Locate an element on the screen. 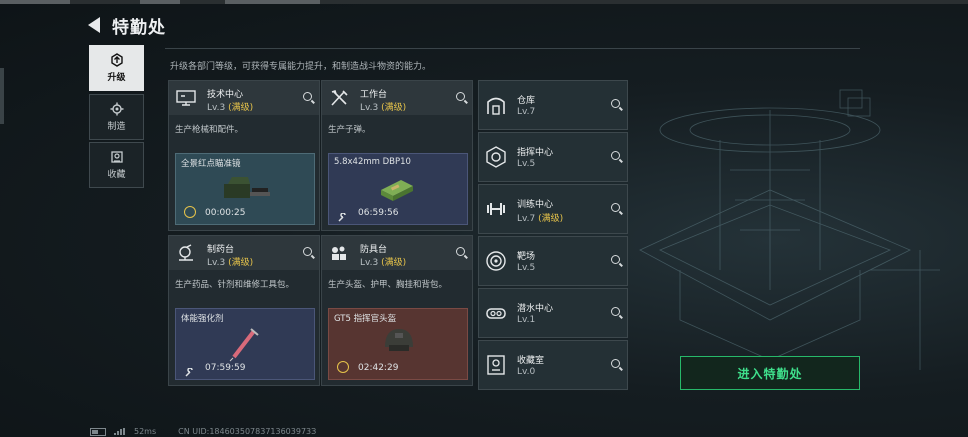  card-name: 工作台 is located at coordinates (374, 95).